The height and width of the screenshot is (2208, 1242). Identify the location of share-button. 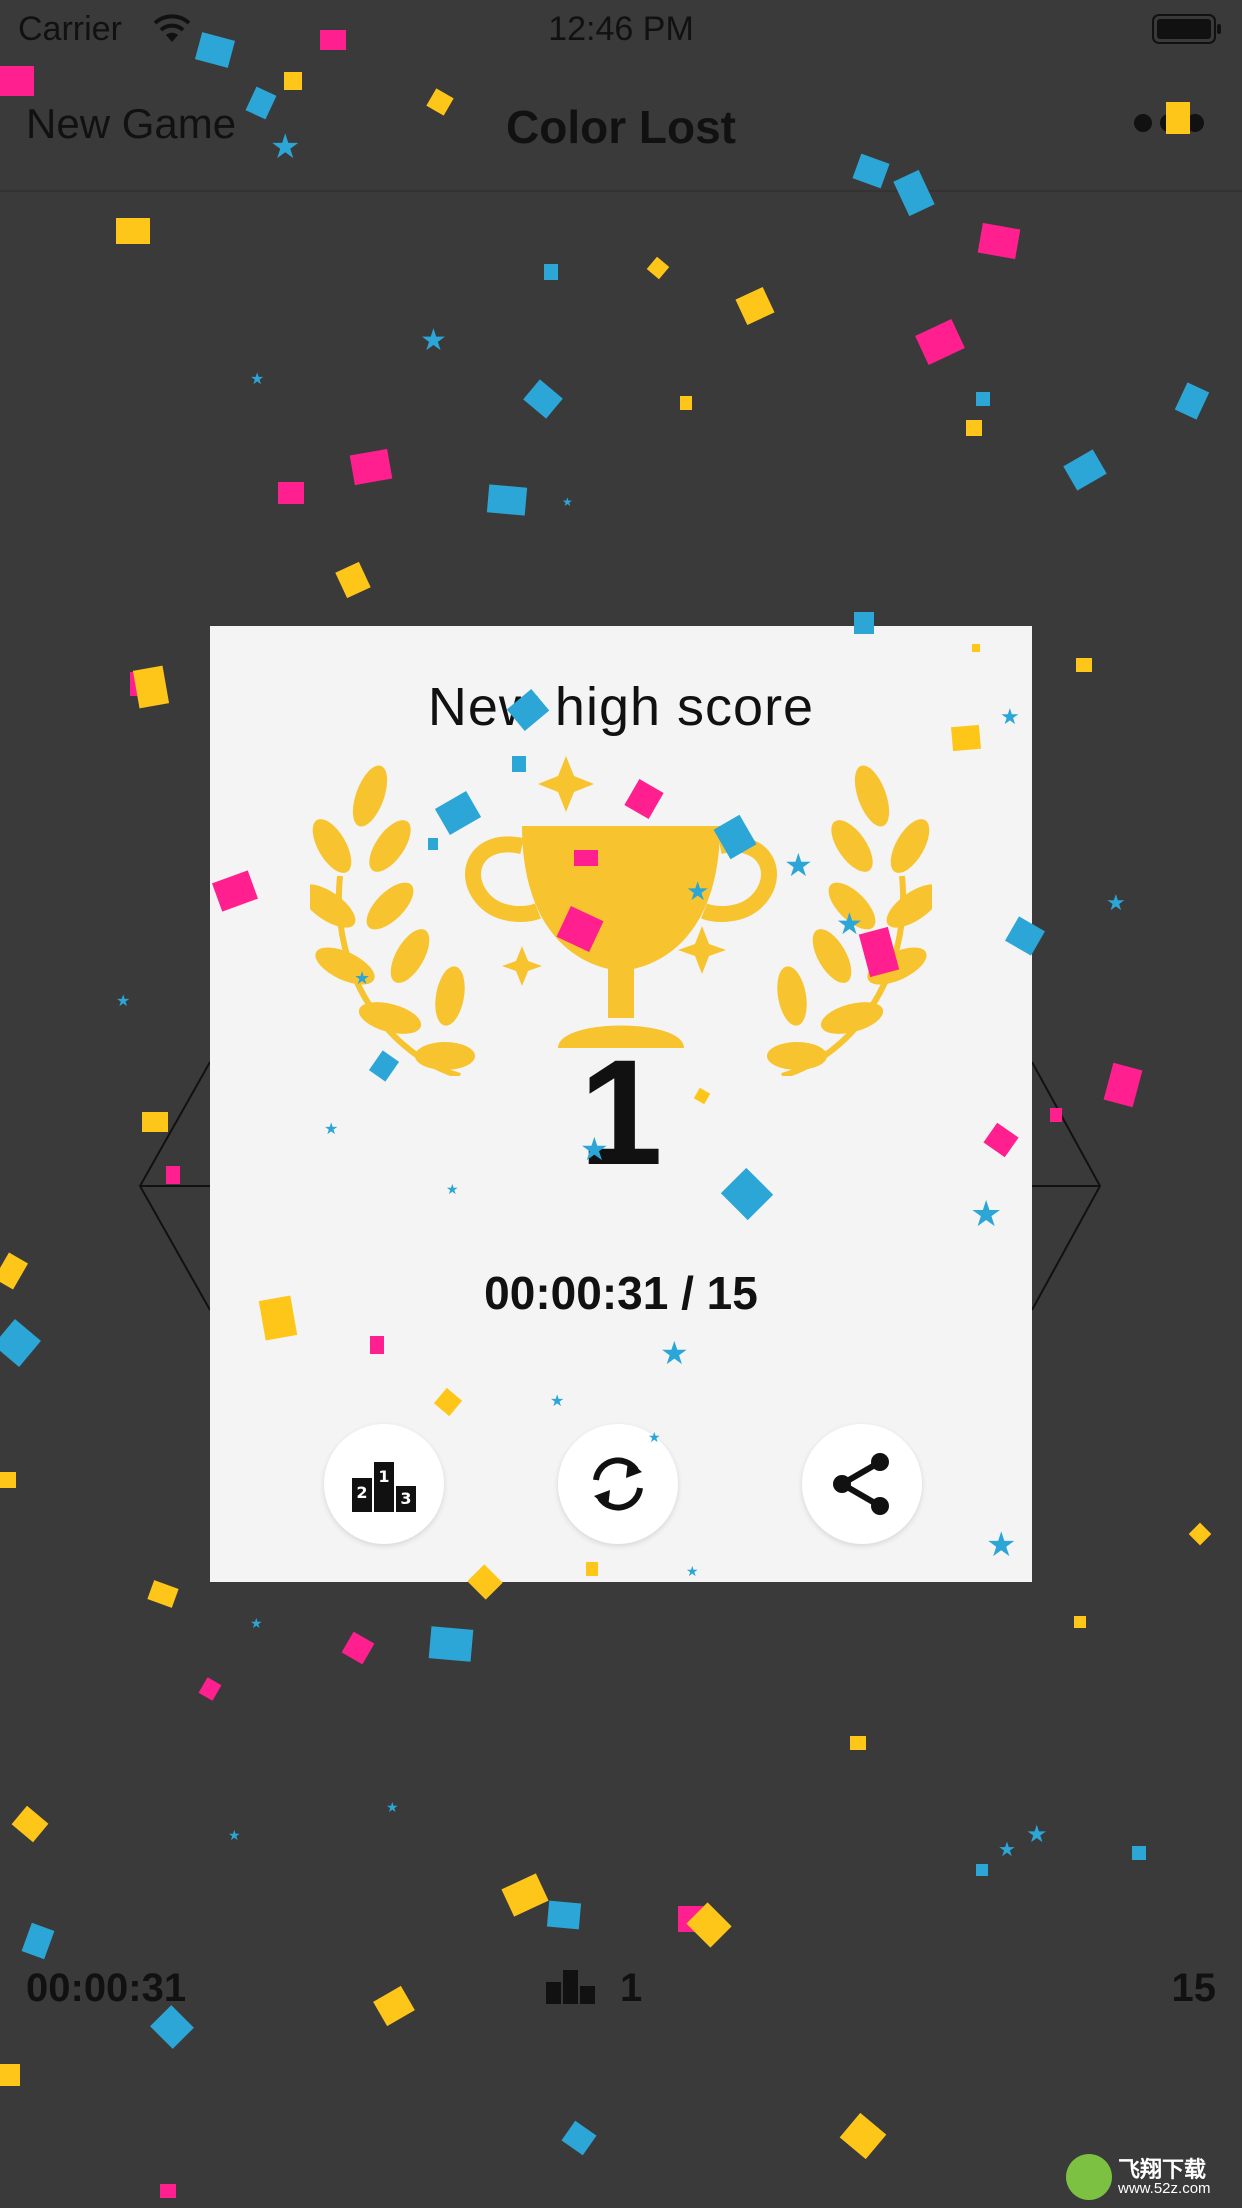
(862, 1484).